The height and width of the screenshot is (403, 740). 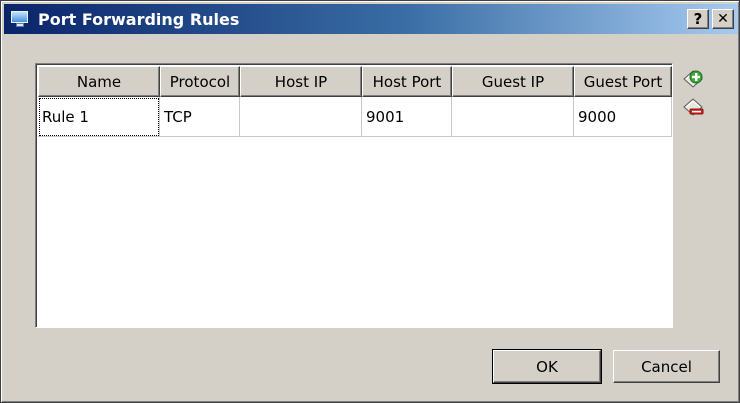 What do you see at coordinates (407, 117) in the screenshot?
I see `cell-host-port: 9001` at bounding box center [407, 117].